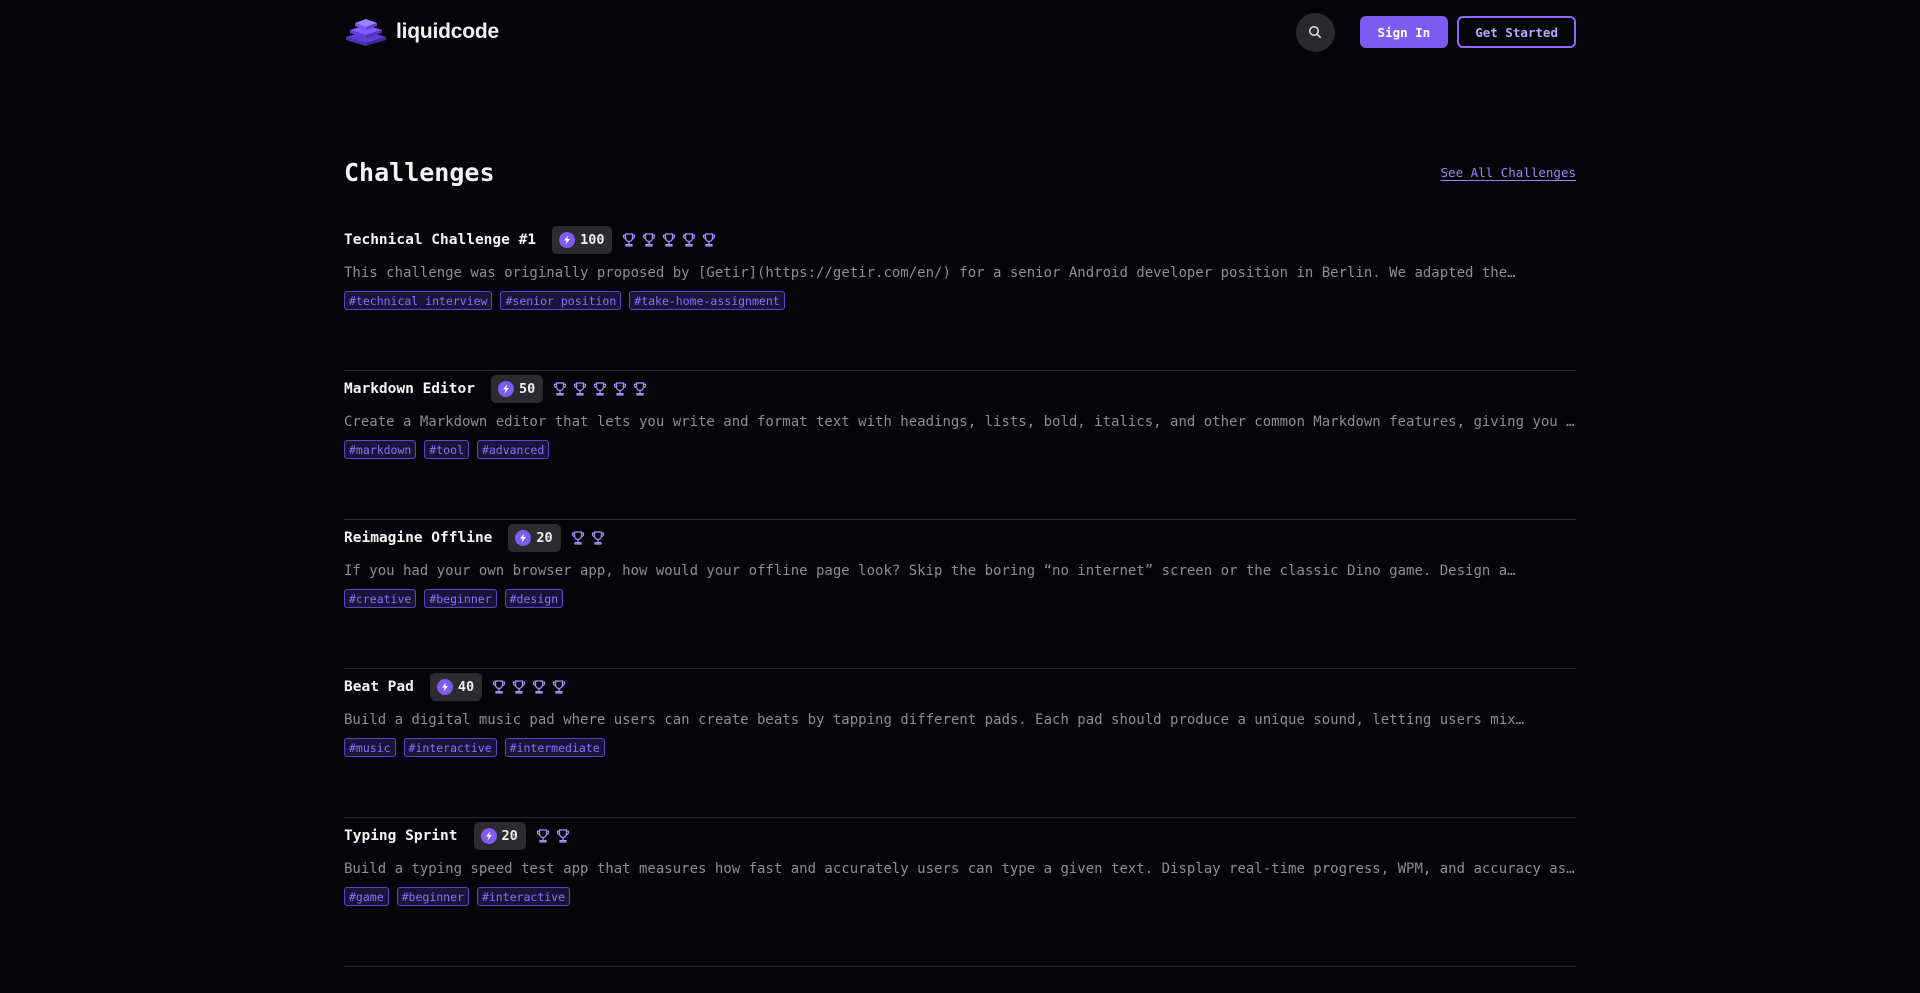 This screenshot has height=993, width=1920. I want to click on search-button, so click(1315, 32).